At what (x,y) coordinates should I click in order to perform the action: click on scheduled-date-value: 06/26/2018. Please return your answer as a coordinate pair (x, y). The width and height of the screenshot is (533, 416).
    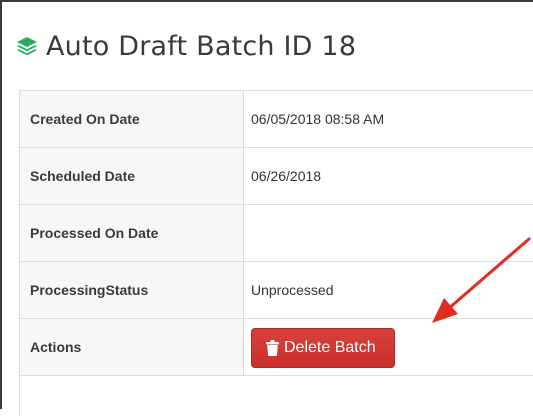
    Looking at the image, I should click on (388, 176).